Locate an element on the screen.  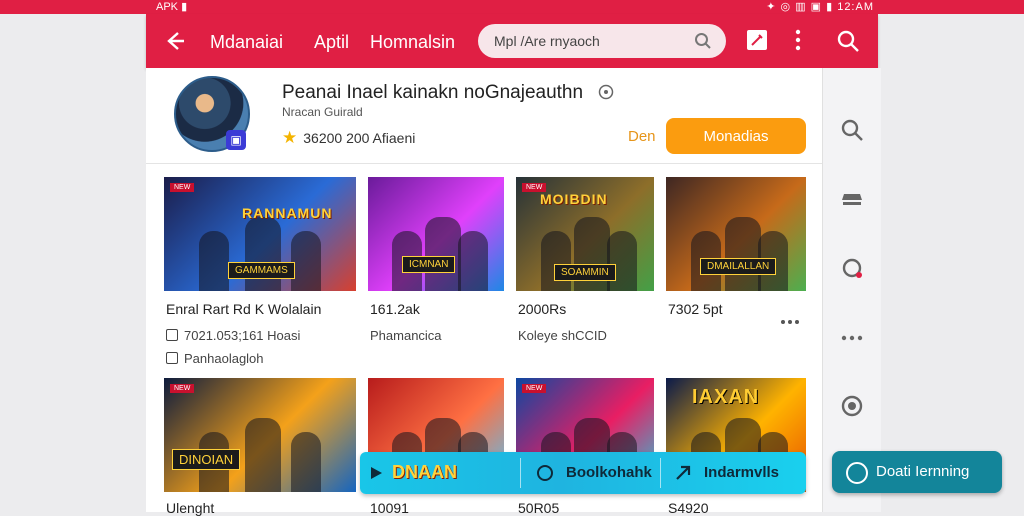
game-thumbnail: DMAILALLAN is located at coordinates (736, 234).